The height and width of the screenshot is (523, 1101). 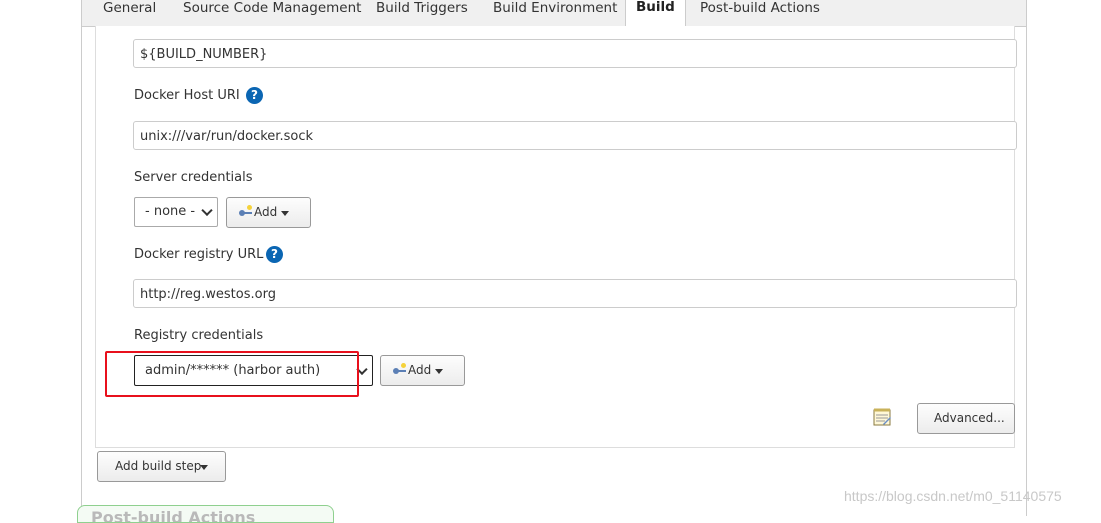 What do you see at coordinates (254, 95) in the screenshot?
I see `docker-host-uri-help-icon: ?` at bounding box center [254, 95].